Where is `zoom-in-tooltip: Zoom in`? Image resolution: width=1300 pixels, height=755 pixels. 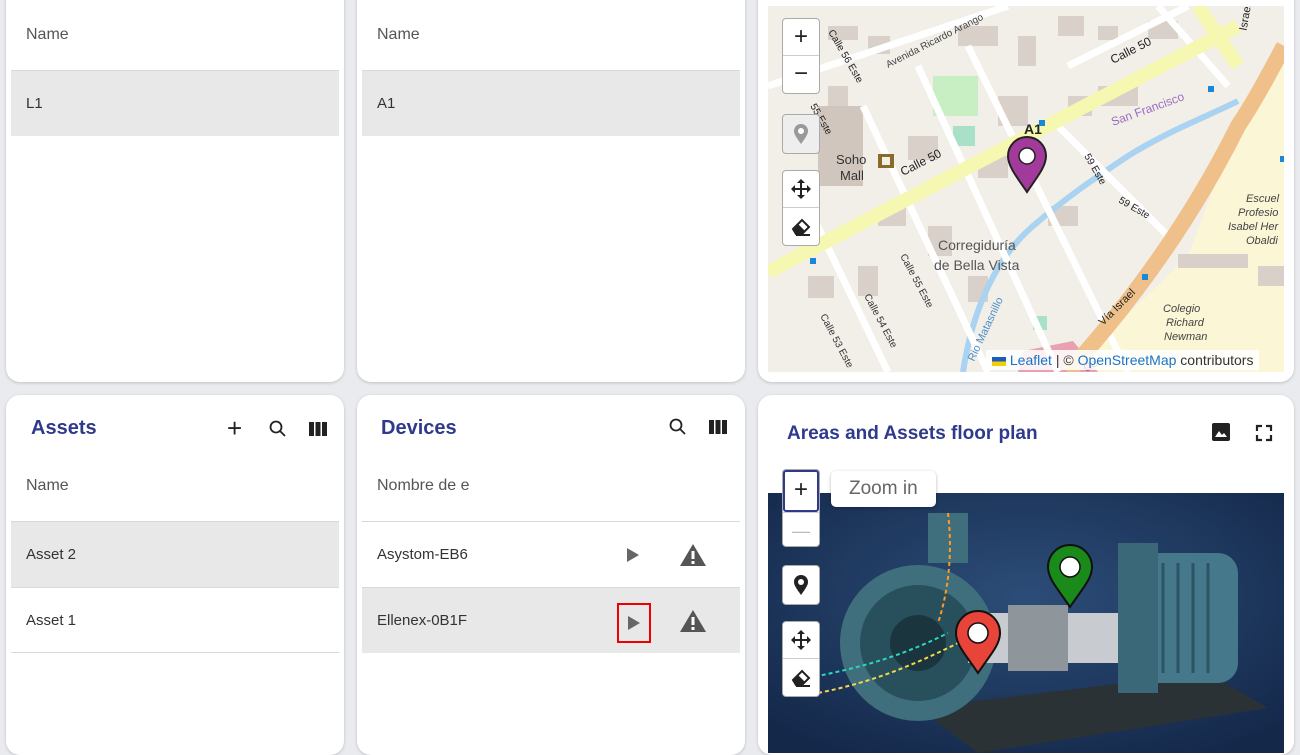 zoom-in-tooltip: Zoom in is located at coordinates (883, 489).